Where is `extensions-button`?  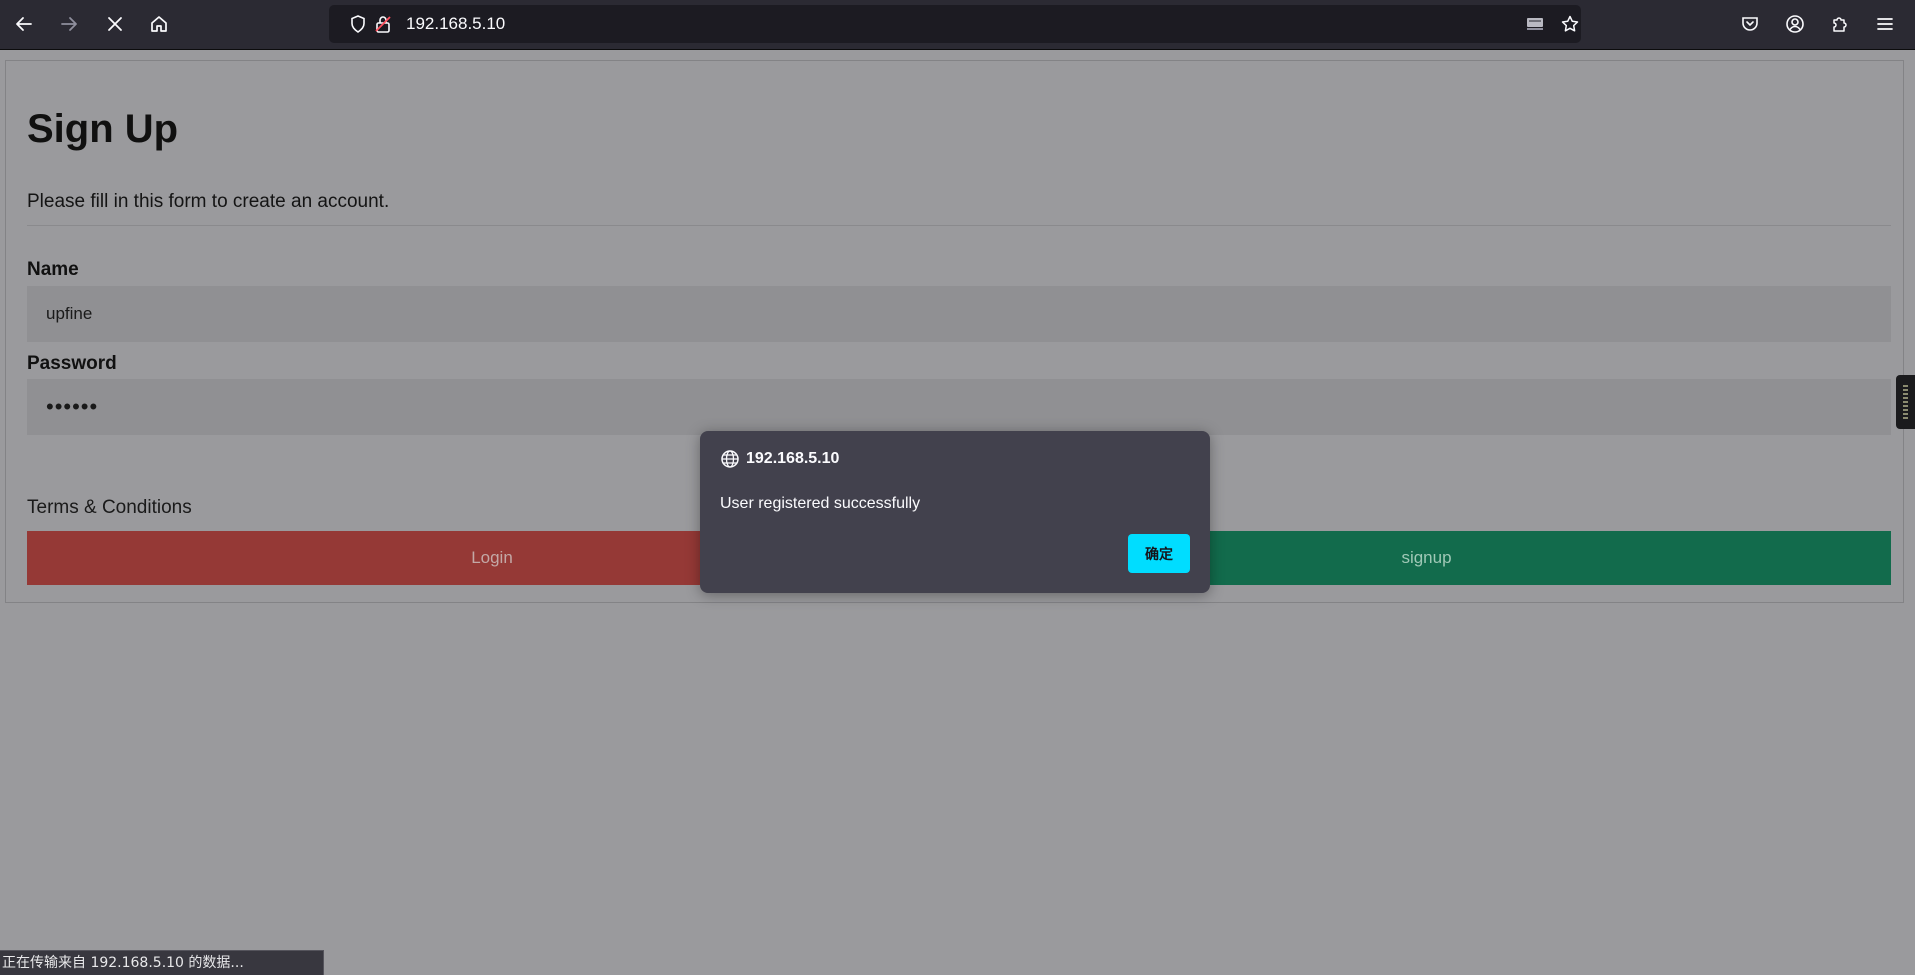
extensions-button is located at coordinates (1840, 24).